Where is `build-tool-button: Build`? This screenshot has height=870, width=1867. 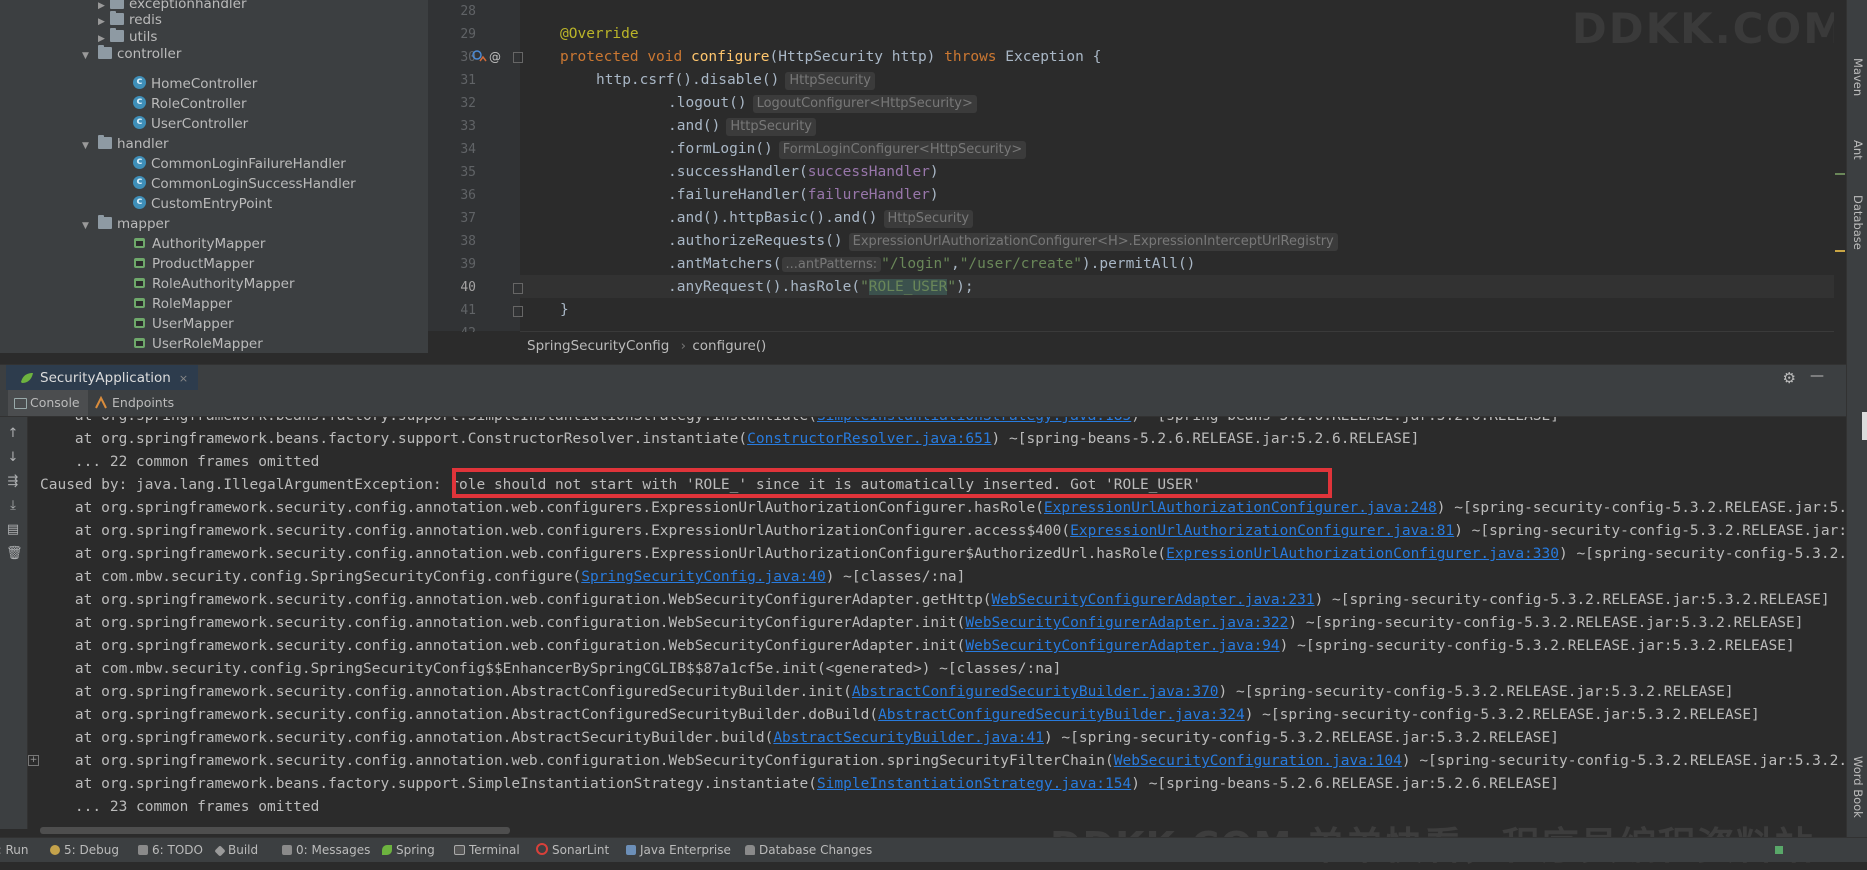 build-tool-button: Build is located at coordinates (236, 850).